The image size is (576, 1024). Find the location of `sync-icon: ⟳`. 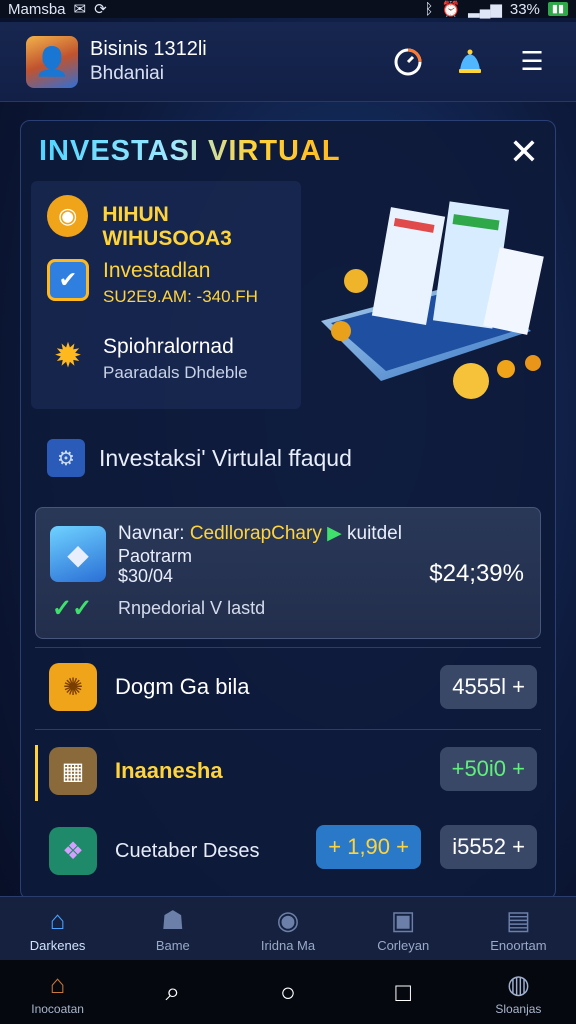

sync-icon: ⟳ is located at coordinates (100, 9).